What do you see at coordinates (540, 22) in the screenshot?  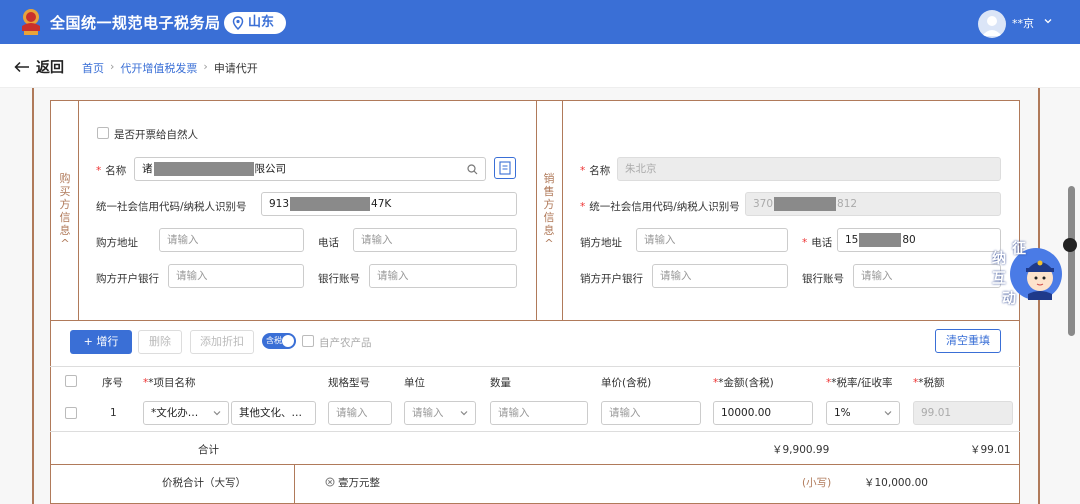 I see `top-bar: 全国统一规范电子税务局 山东 **京` at bounding box center [540, 22].